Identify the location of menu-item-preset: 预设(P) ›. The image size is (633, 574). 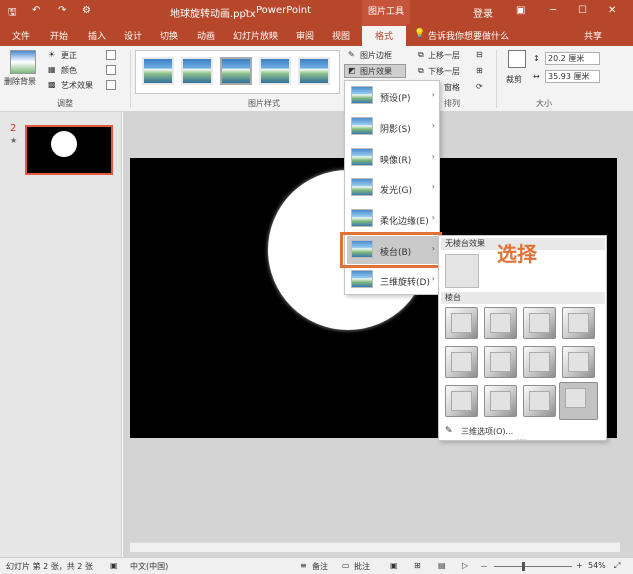
(393, 96).